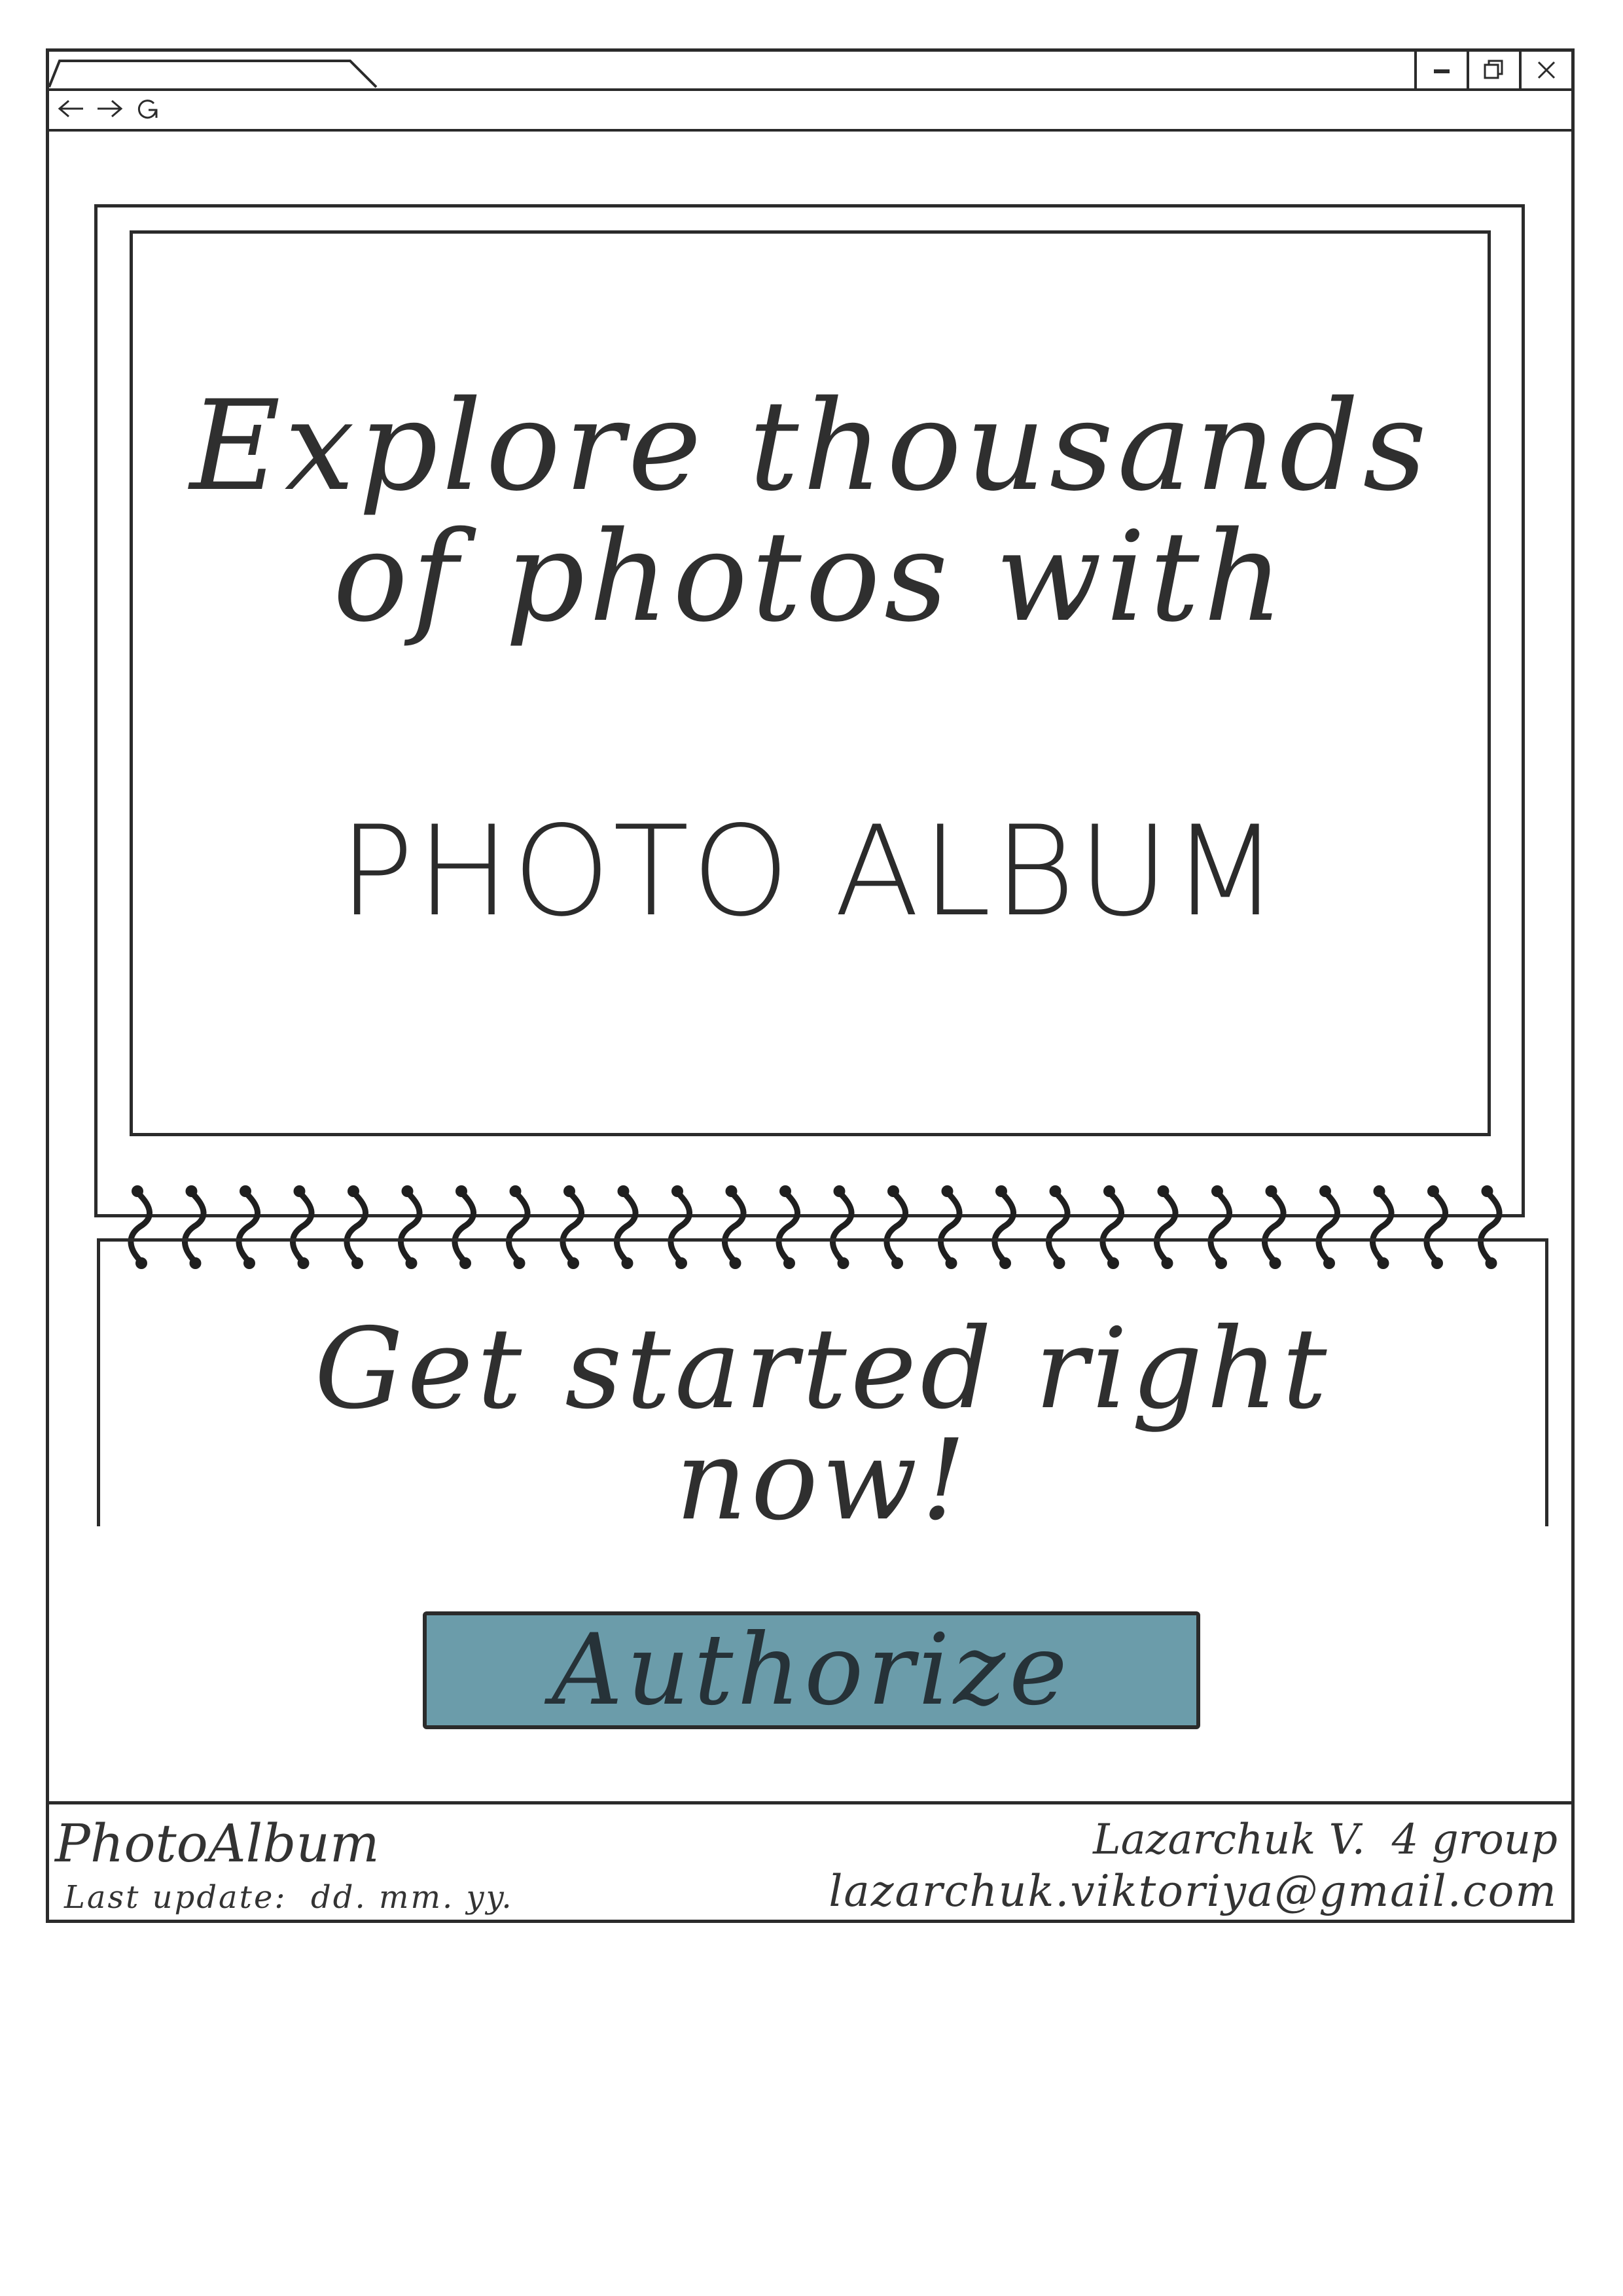 This screenshot has height=2296, width=1623. I want to click on hero-tagline-line-1: Explore thousands, so click(810, 446).